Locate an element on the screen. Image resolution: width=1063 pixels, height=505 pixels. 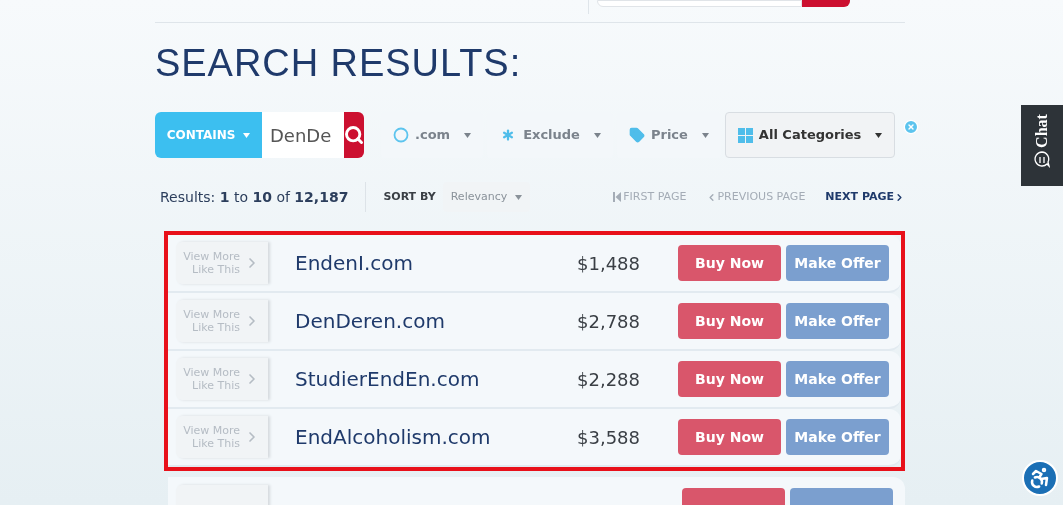
contains-dropdown: CONTAINS is located at coordinates (208, 135).